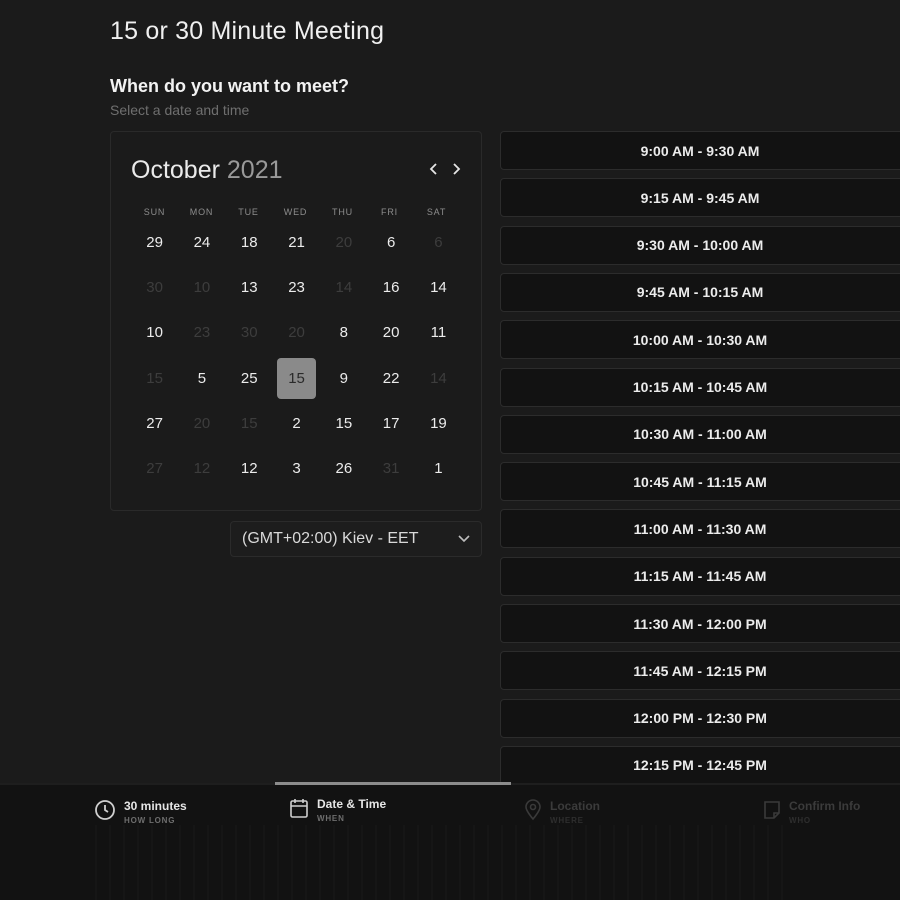 Image resolution: width=900 pixels, height=900 pixels. What do you see at coordinates (445, 862) in the screenshot?
I see `footer-decoration` at bounding box center [445, 862].